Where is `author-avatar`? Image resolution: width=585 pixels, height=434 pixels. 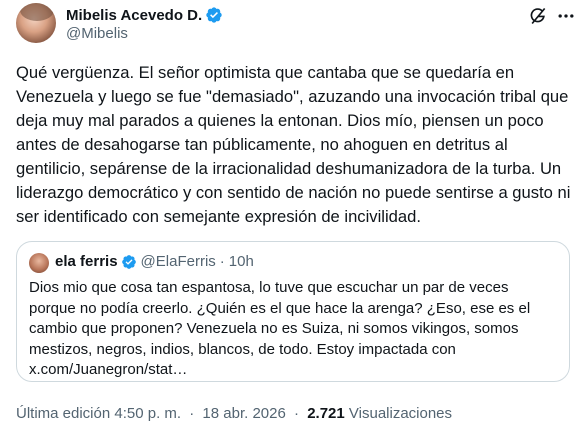 author-avatar is located at coordinates (36, 23).